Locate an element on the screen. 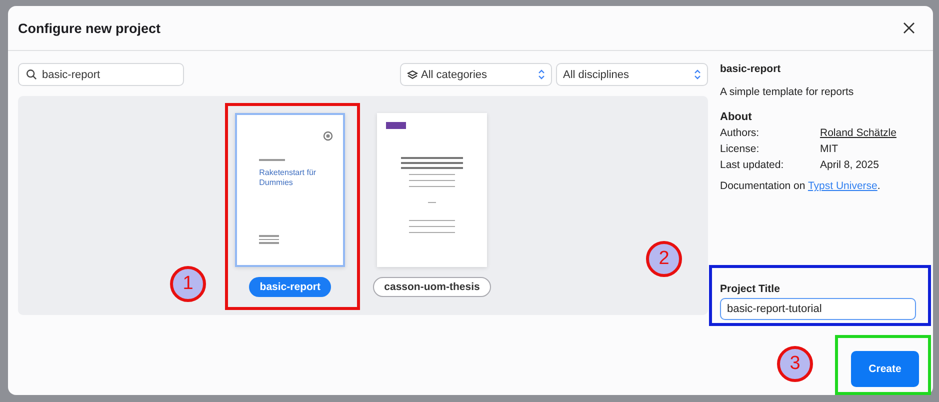 The height and width of the screenshot is (402, 939). filter-dropdown: All disciplines is located at coordinates (632, 74).